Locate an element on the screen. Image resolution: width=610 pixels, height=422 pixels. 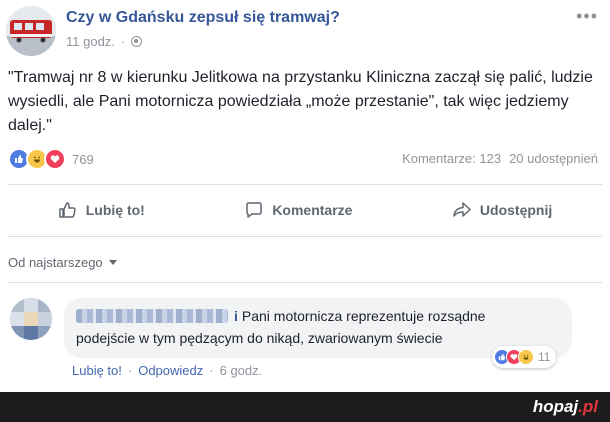
hopaj-logo: hopaj.pl is located at coordinates (565, 407).